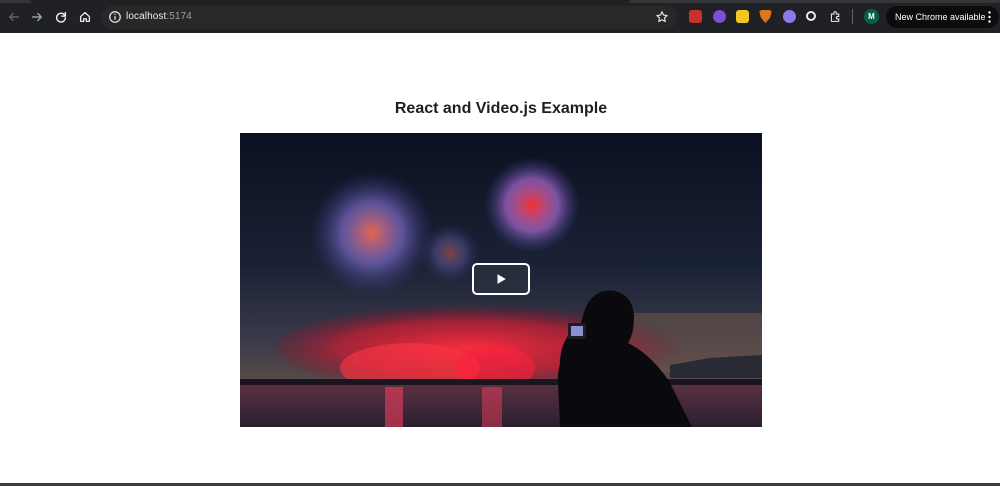 This screenshot has height=486, width=1000. What do you see at coordinates (179, 16) in the screenshot?
I see `url-port: :5174` at bounding box center [179, 16].